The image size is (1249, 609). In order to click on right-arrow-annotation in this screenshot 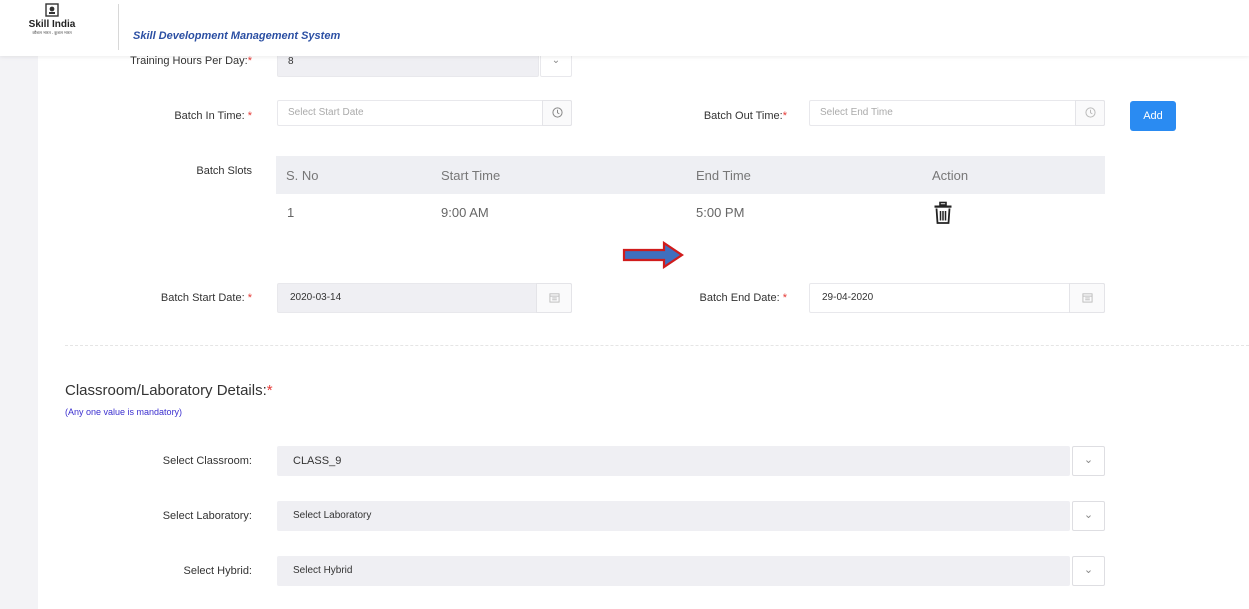, I will do `click(653, 255)`.